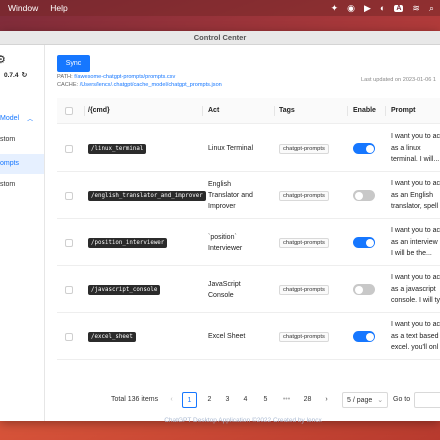 Image resolution: width=440 pixels, height=440 pixels. What do you see at coordinates (326, 400) in the screenshot?
I see `next-page-icon: ›` at bounding box center [326, 400].